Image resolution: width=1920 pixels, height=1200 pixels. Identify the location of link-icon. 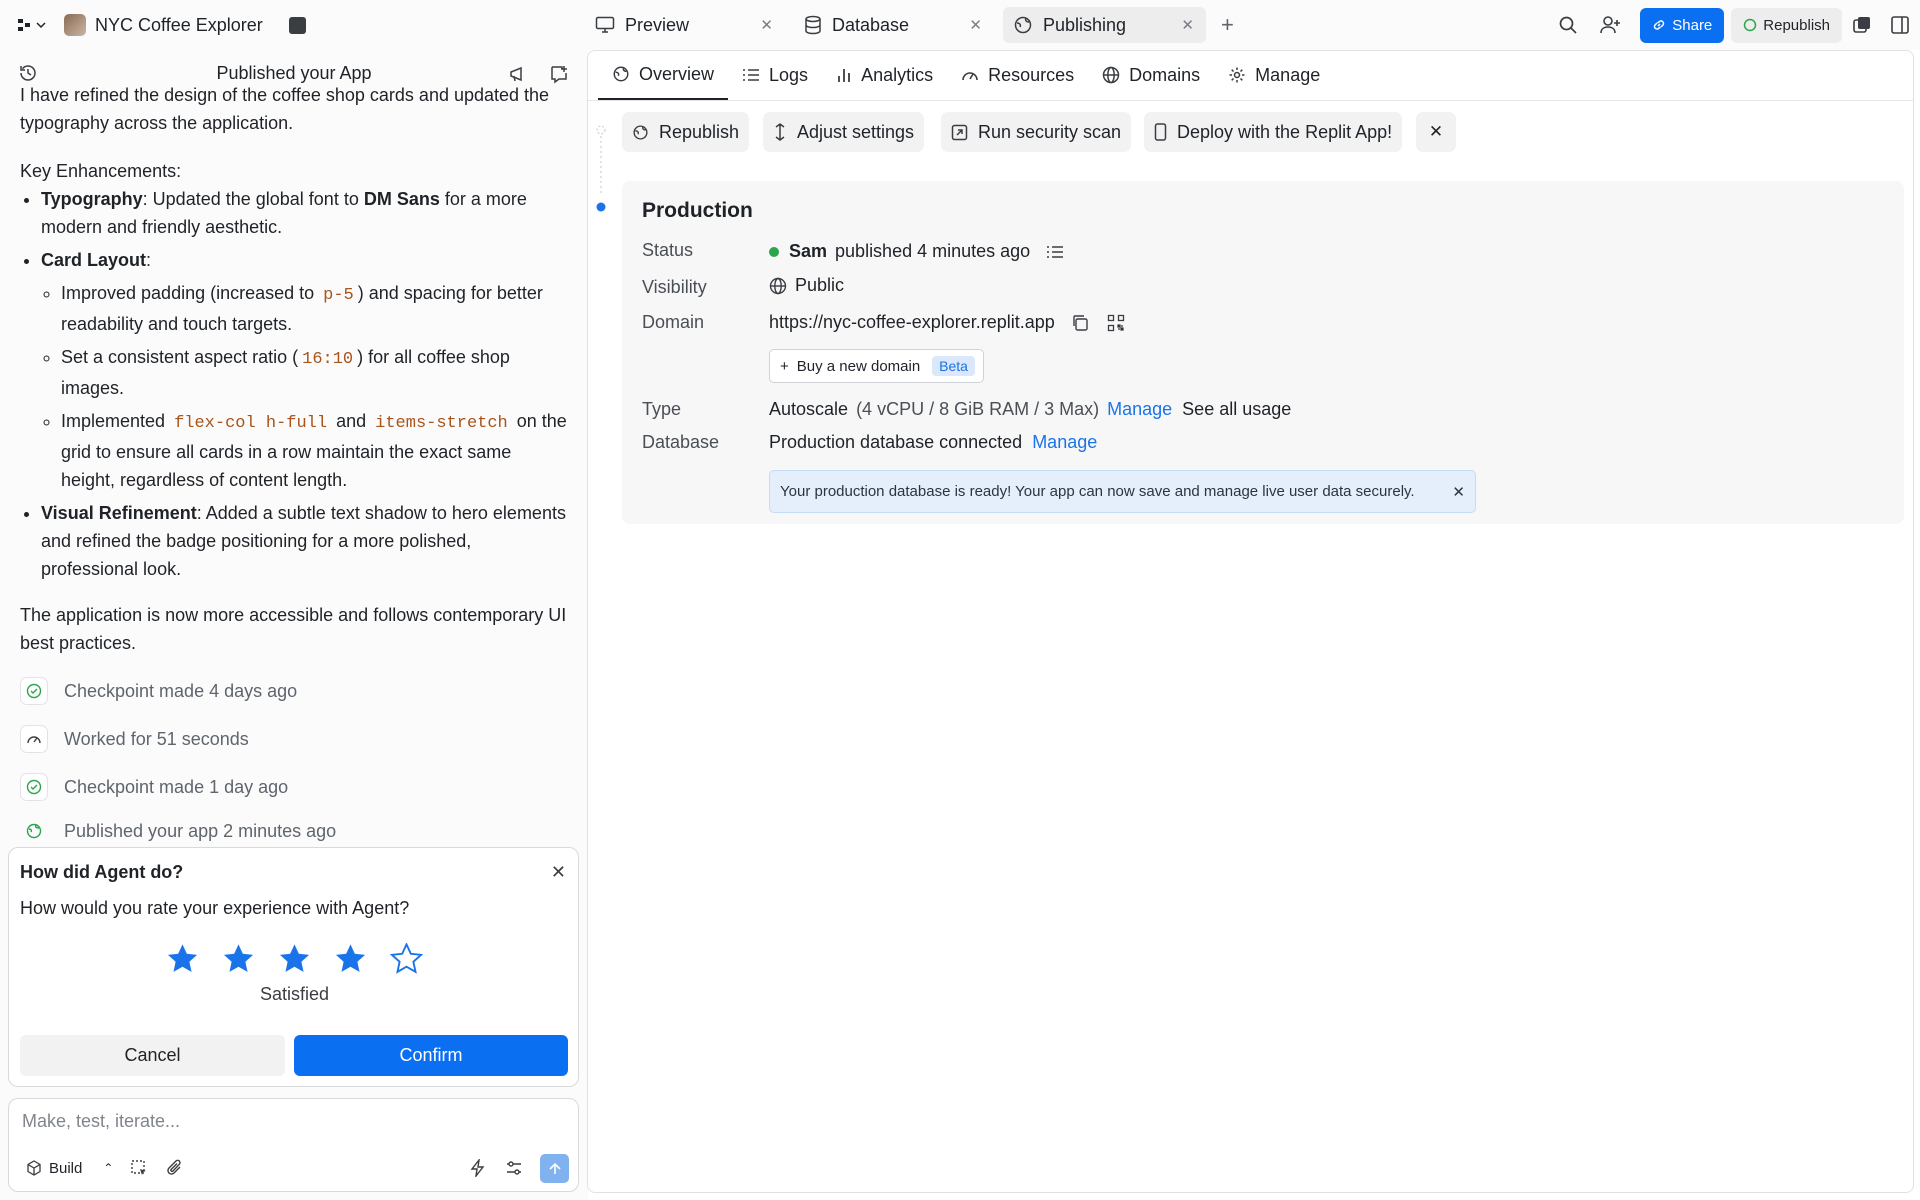
(1659, 25).